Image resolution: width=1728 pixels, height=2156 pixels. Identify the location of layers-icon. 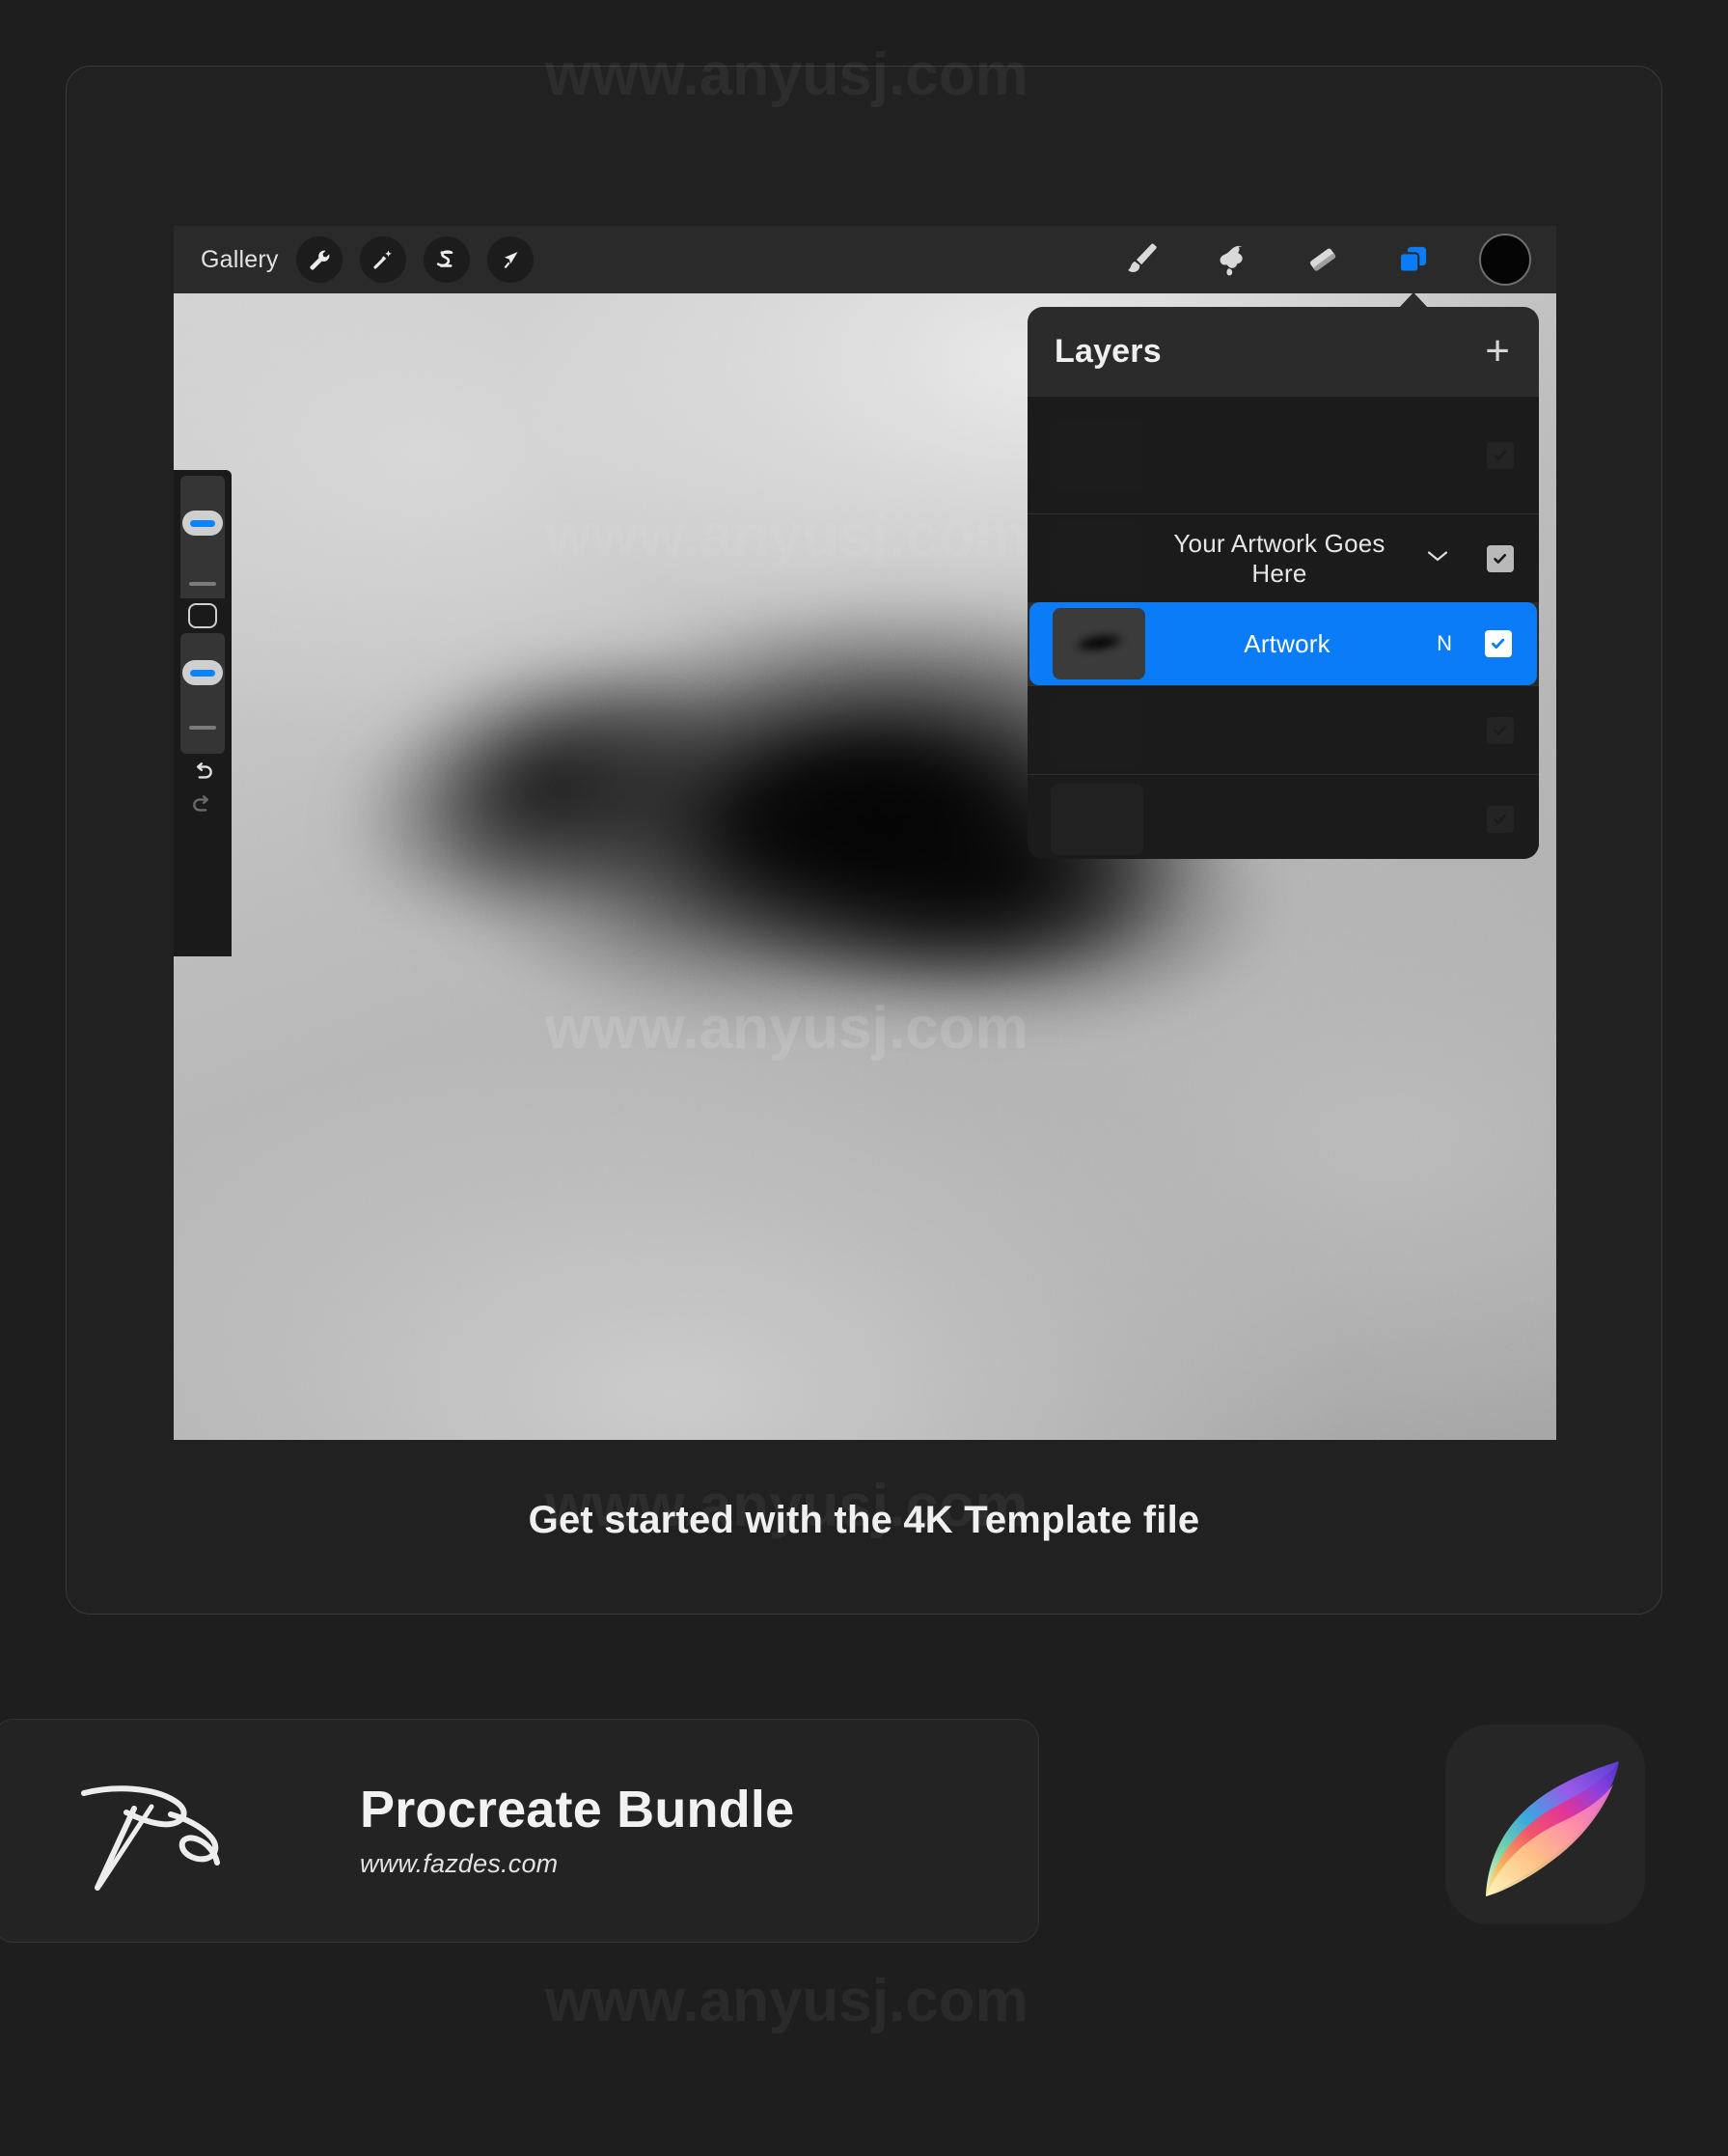
(1413, 260).